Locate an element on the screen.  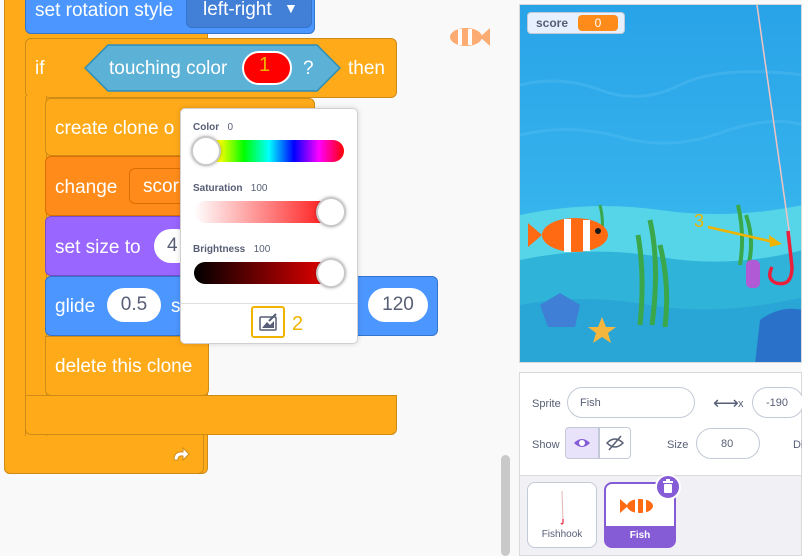
trash-icon is located at coordinates (668, 486).